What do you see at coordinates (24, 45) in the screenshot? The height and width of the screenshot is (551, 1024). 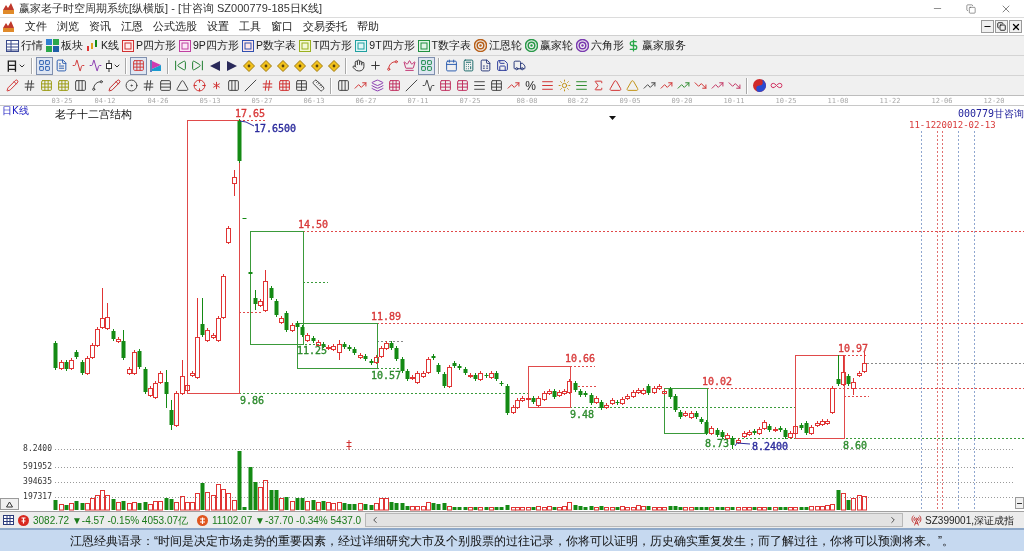 I see `toolbar-button: 行情` at bounding box center [24, 45].